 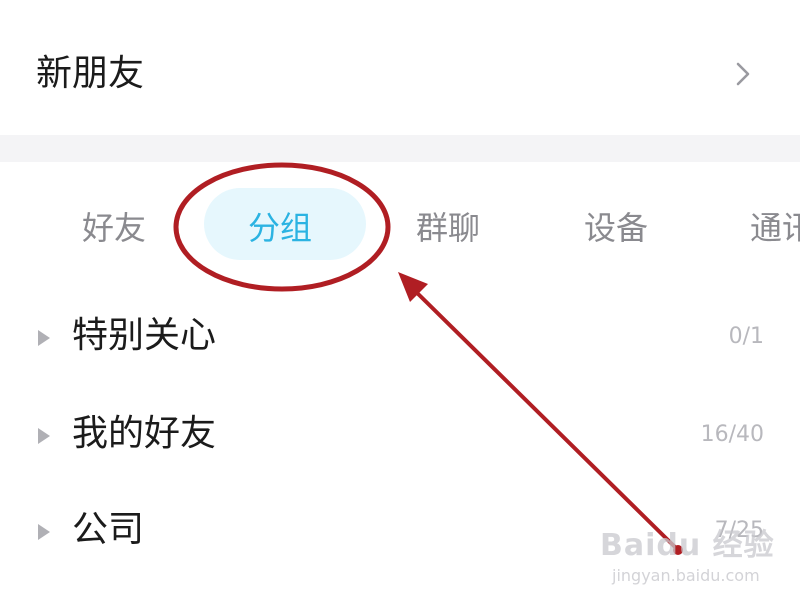 I want to click on chevron-right-icon, so click(x=743, y=74).